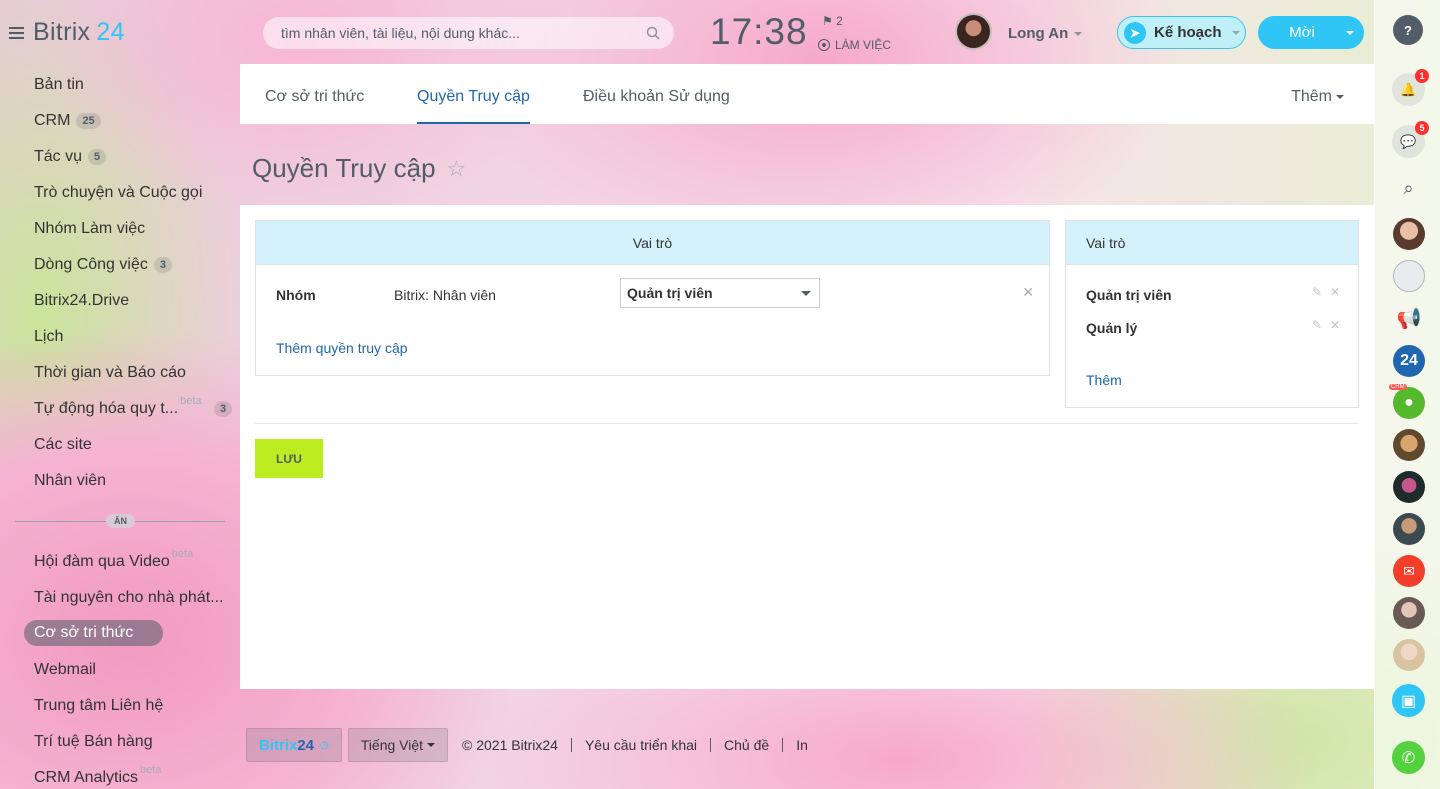  I want to click on more-menu: Thêm, so click(1317, 97).